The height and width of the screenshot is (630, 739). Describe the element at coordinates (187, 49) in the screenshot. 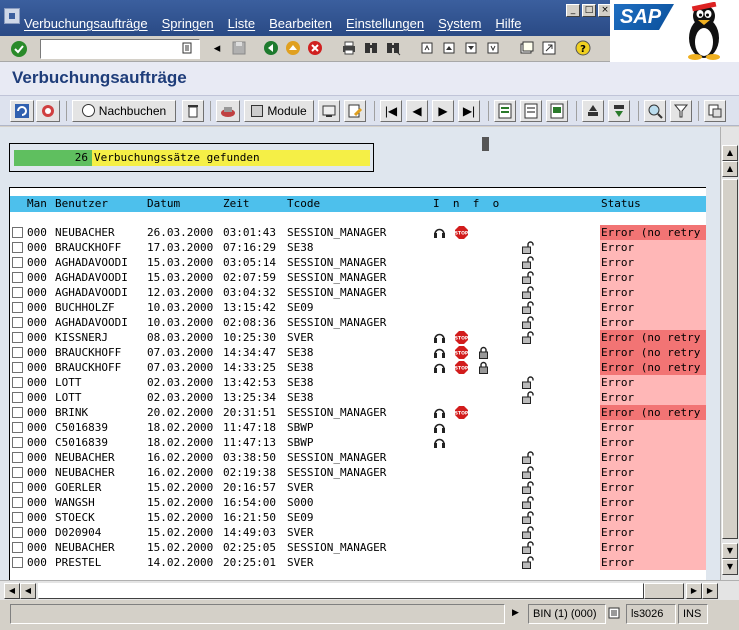

I see `command-history-icon` at that location.